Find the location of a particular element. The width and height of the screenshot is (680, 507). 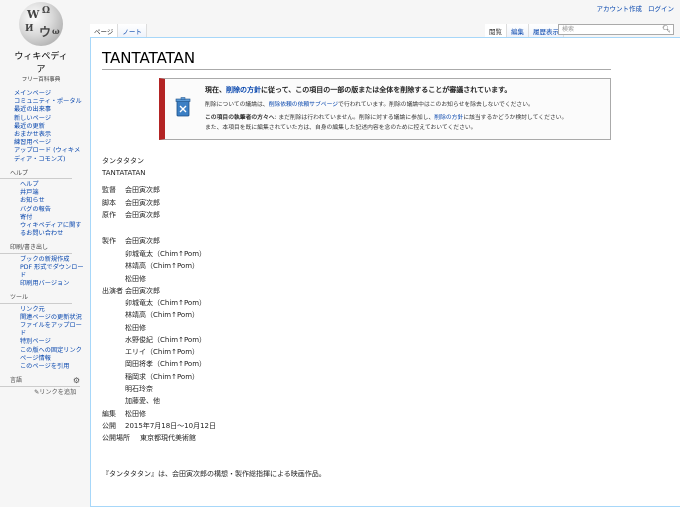

writer-row: 脚本 会田寅次郎 is located at coordinates (131, 203).